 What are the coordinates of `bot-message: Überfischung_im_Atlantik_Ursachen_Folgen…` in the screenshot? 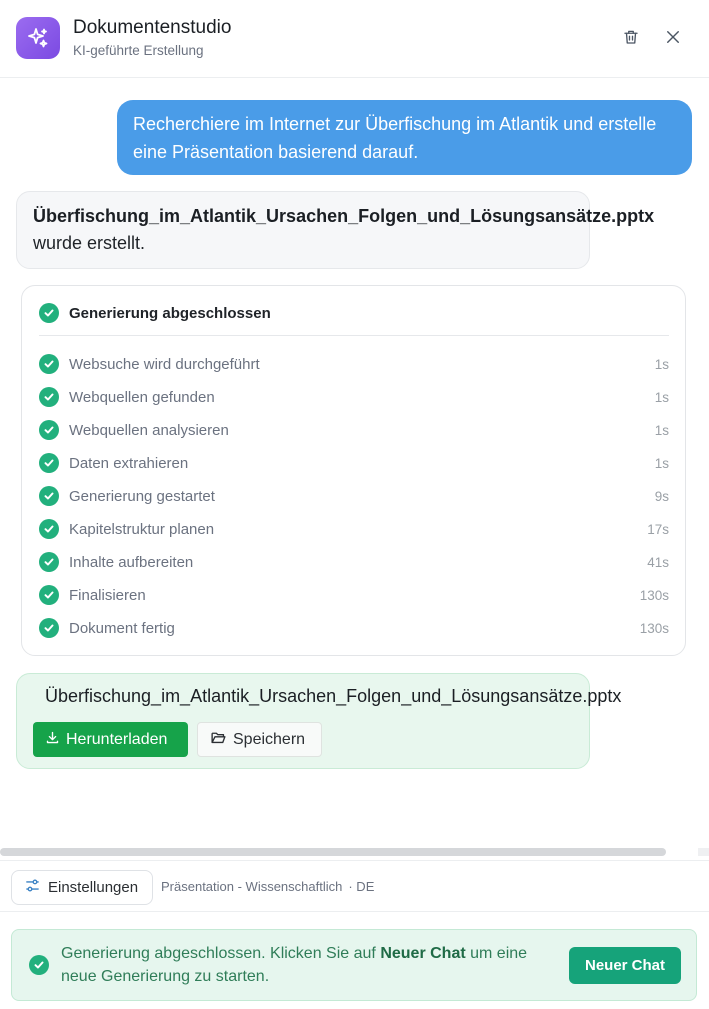 It's located at (335, 230).